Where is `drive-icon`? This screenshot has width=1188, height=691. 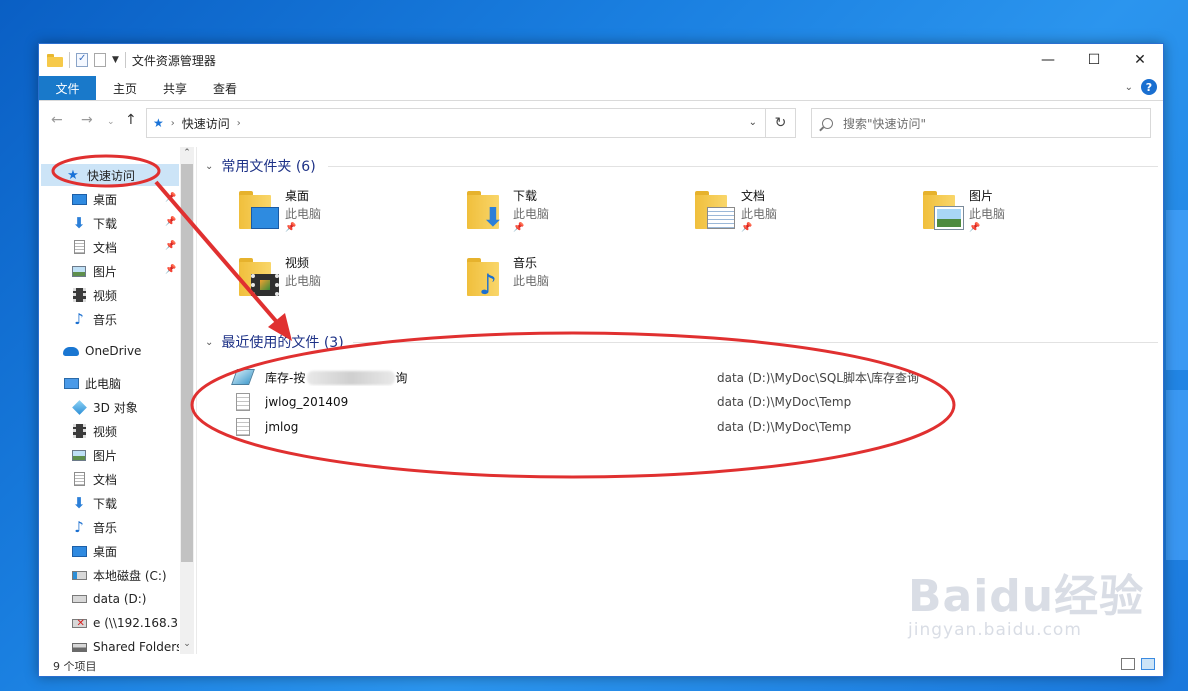
drive-icon is located at coordinates (79, 599).